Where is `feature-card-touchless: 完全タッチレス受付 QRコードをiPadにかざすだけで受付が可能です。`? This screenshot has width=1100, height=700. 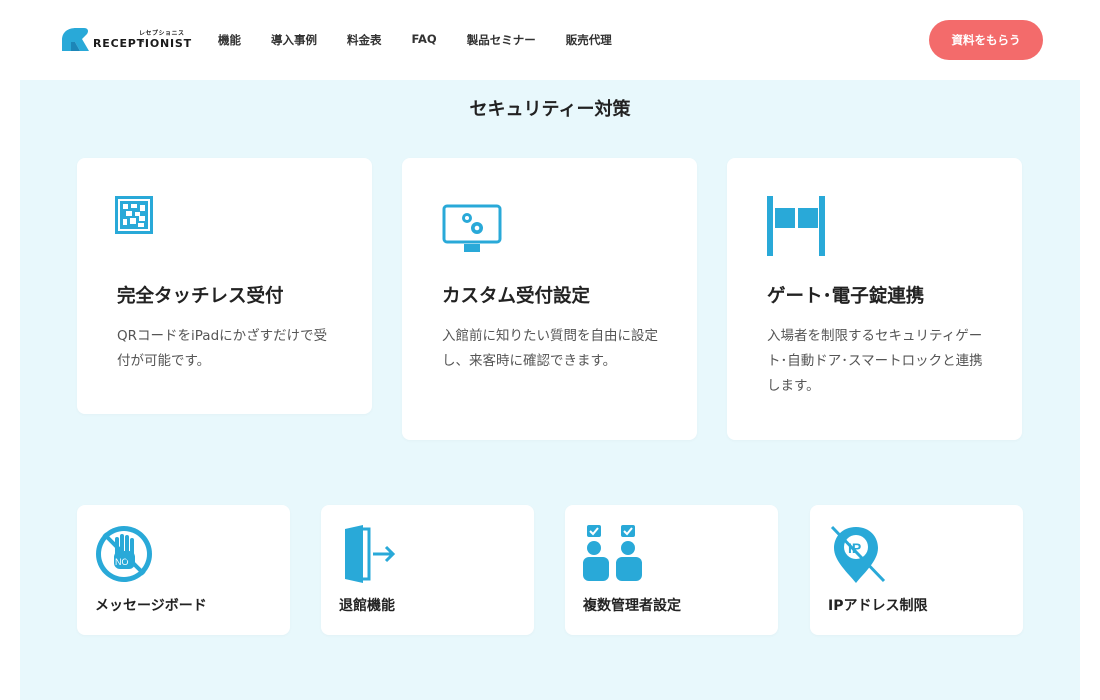 feature-card-touchless: 完全タッチレス受付 QRコードをiPadにかざすだけで受付が可能です。 is located at coordinates (224, 286).